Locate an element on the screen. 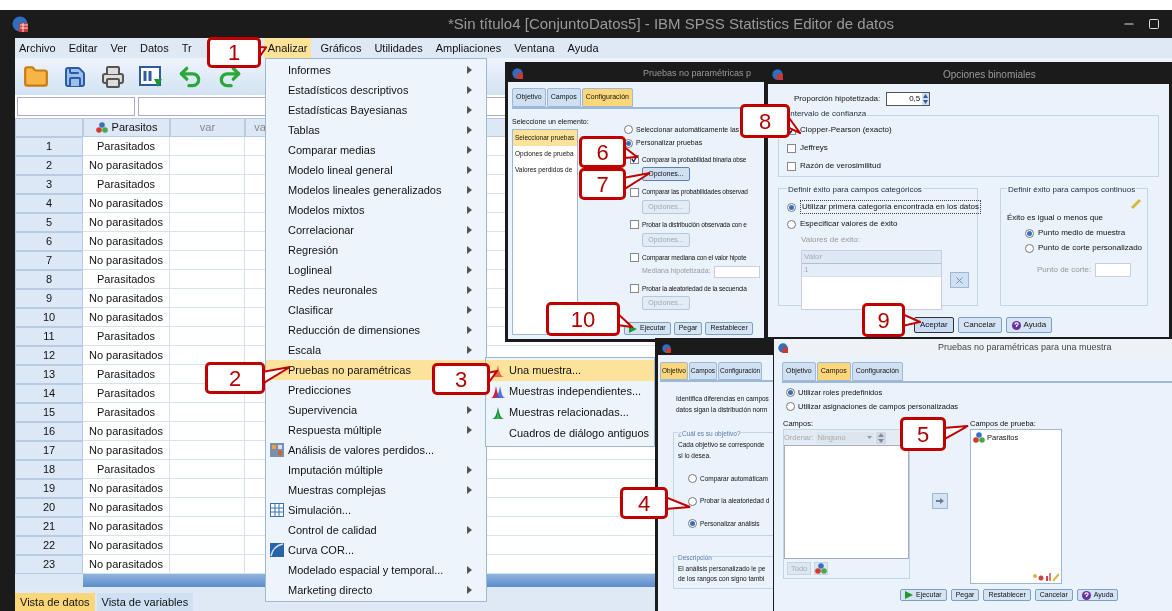 The height and width of the screenshot is (611, 1172). data-import-icon is located at coordinates (151, 76).